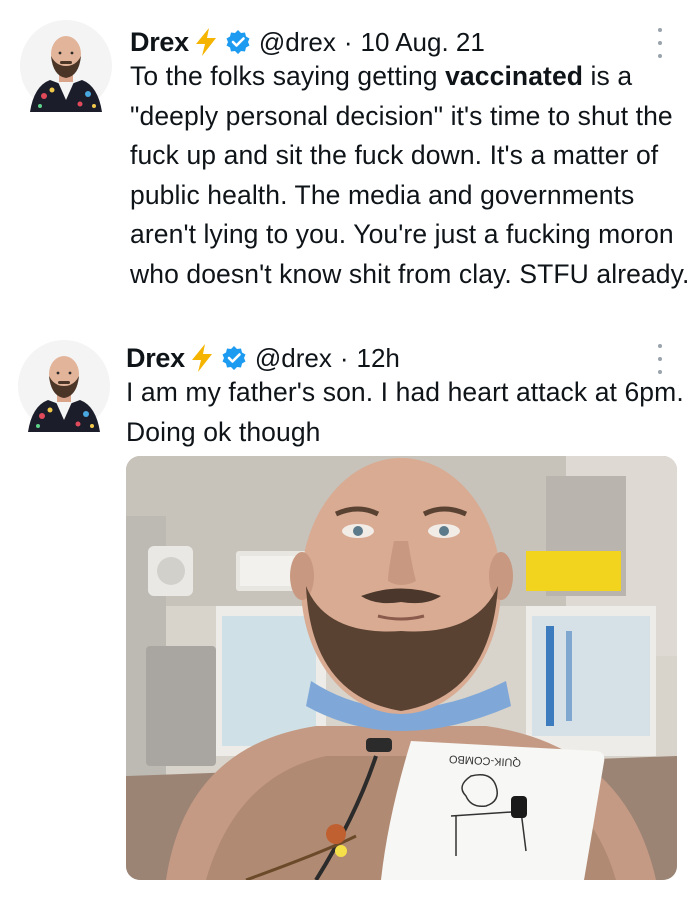  I want to click on tweet-text-bold: vaccinated, so click(514, 76).